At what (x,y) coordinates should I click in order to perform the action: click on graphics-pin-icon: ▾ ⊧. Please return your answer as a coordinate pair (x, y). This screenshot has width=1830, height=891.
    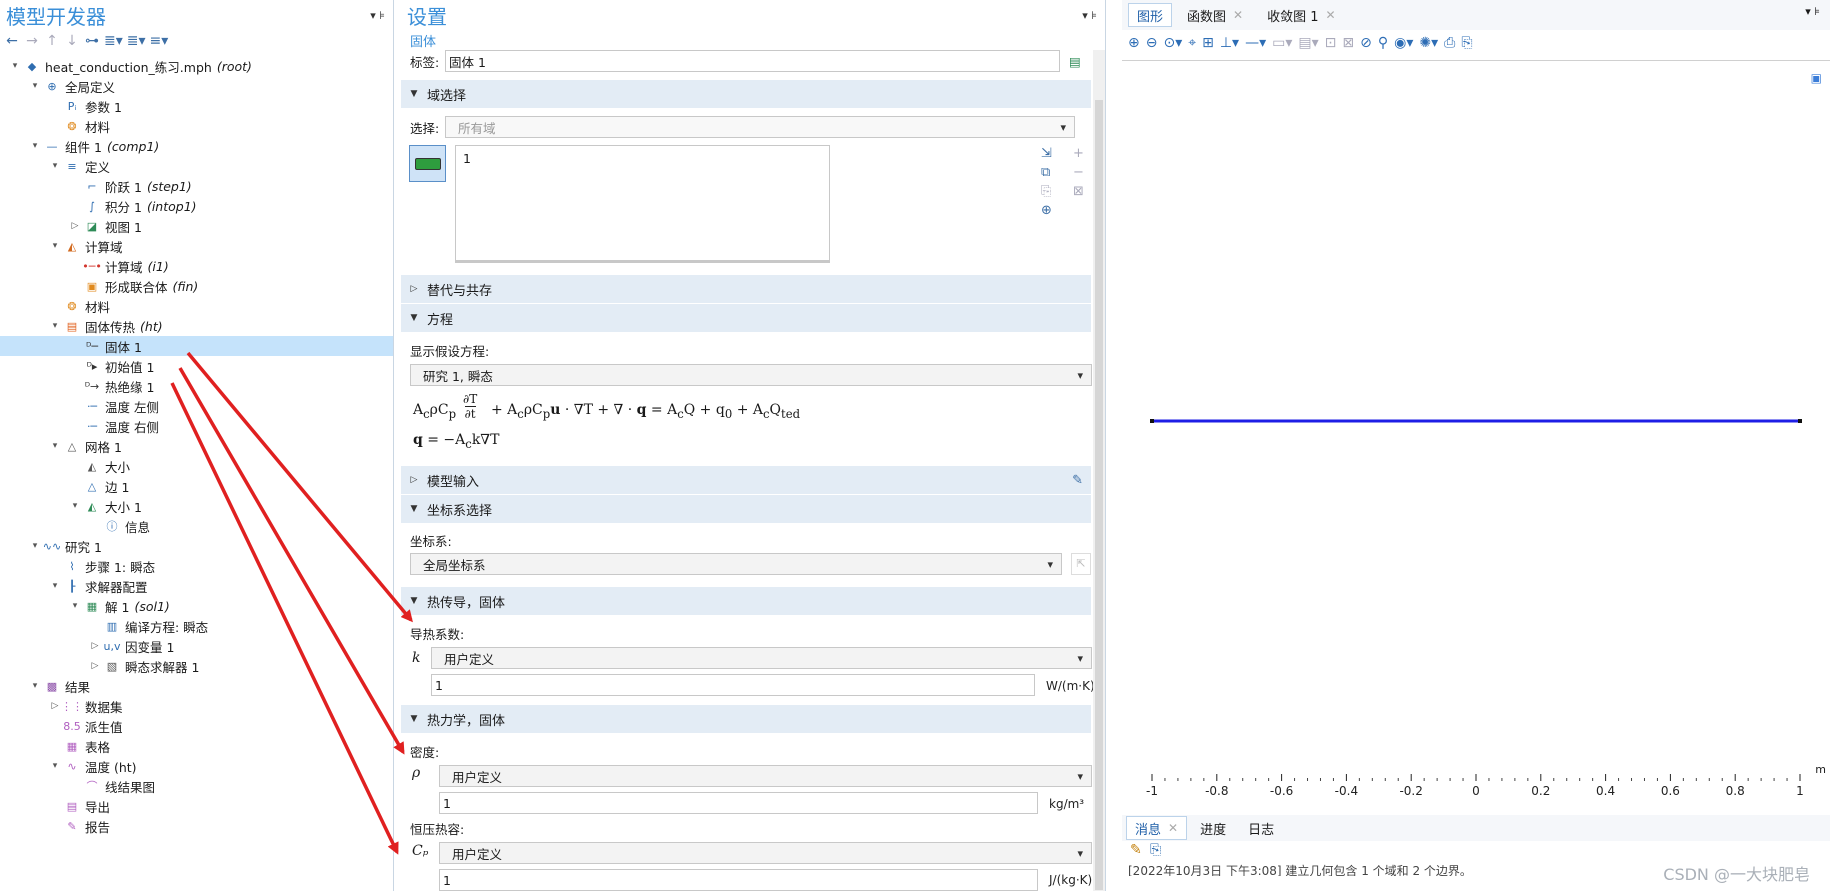
    Looking at the image, I should click on (1812, 11).